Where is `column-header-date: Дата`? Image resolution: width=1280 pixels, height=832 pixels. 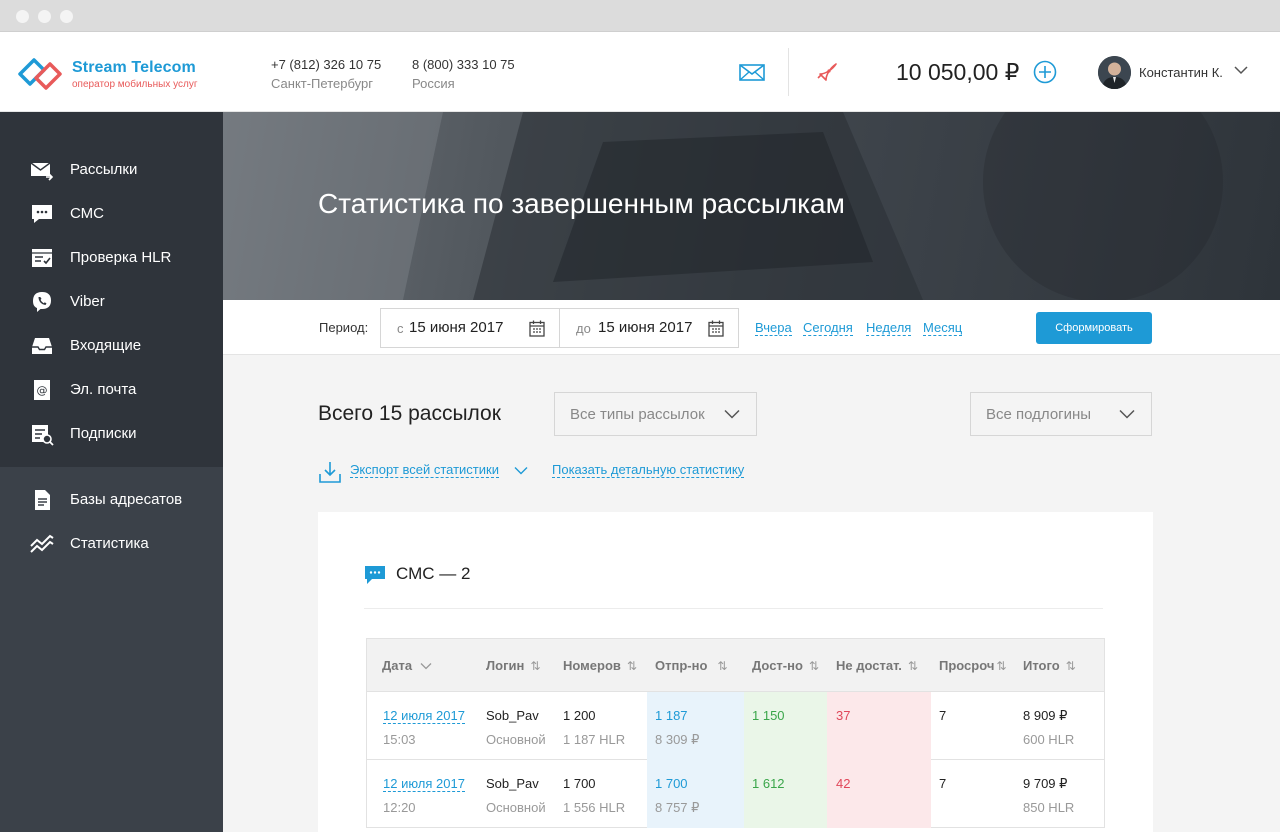 column-header-date: Дата is located at coordinates (407, 665).